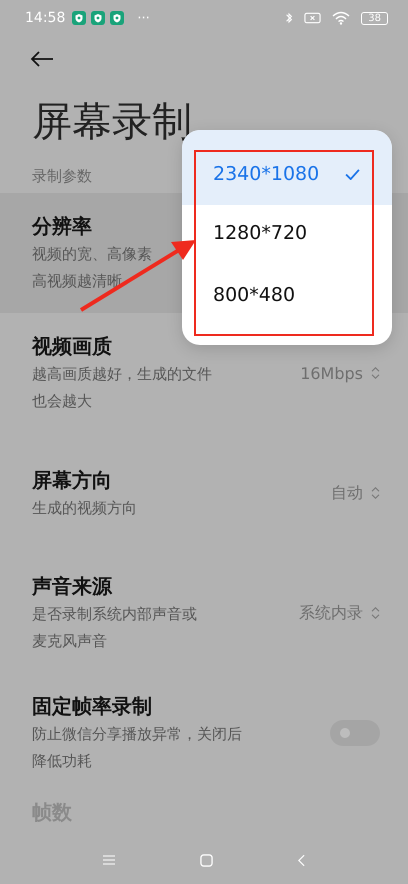 Image resolution: width=408 pixels, height=884 pixels. I want to click on setting-title: 视频画质, so click(72, 346).